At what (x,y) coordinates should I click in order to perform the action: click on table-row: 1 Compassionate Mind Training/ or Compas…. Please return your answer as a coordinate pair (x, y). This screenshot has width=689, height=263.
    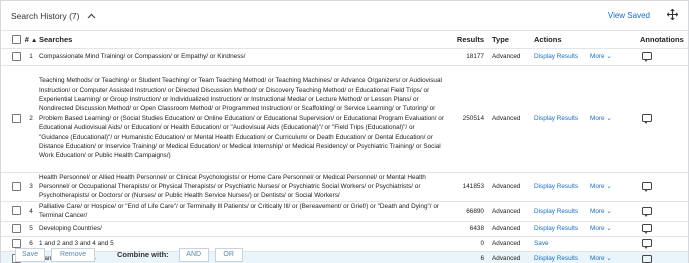
    Looking at the image, I should click on (344, 56).